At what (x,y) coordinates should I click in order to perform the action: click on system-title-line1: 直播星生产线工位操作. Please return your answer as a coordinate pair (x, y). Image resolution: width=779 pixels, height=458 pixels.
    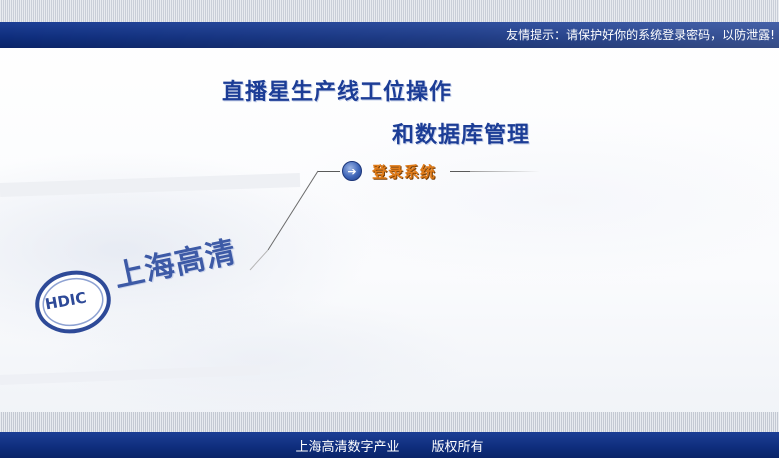
    Looking at the image, I should click on (337, 92).